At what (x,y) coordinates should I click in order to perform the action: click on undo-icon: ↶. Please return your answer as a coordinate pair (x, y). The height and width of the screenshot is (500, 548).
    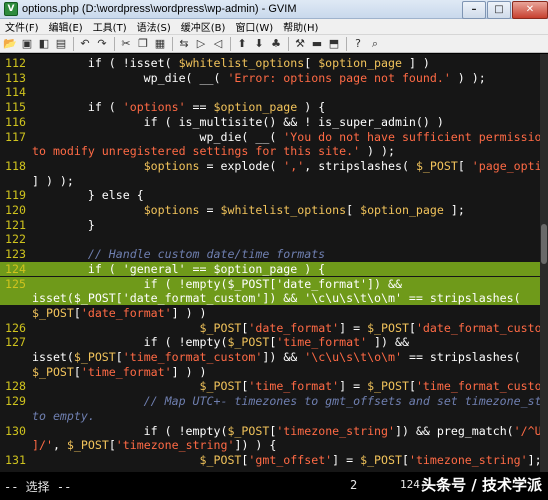
    Looking at the image, I should click on (85, 44).